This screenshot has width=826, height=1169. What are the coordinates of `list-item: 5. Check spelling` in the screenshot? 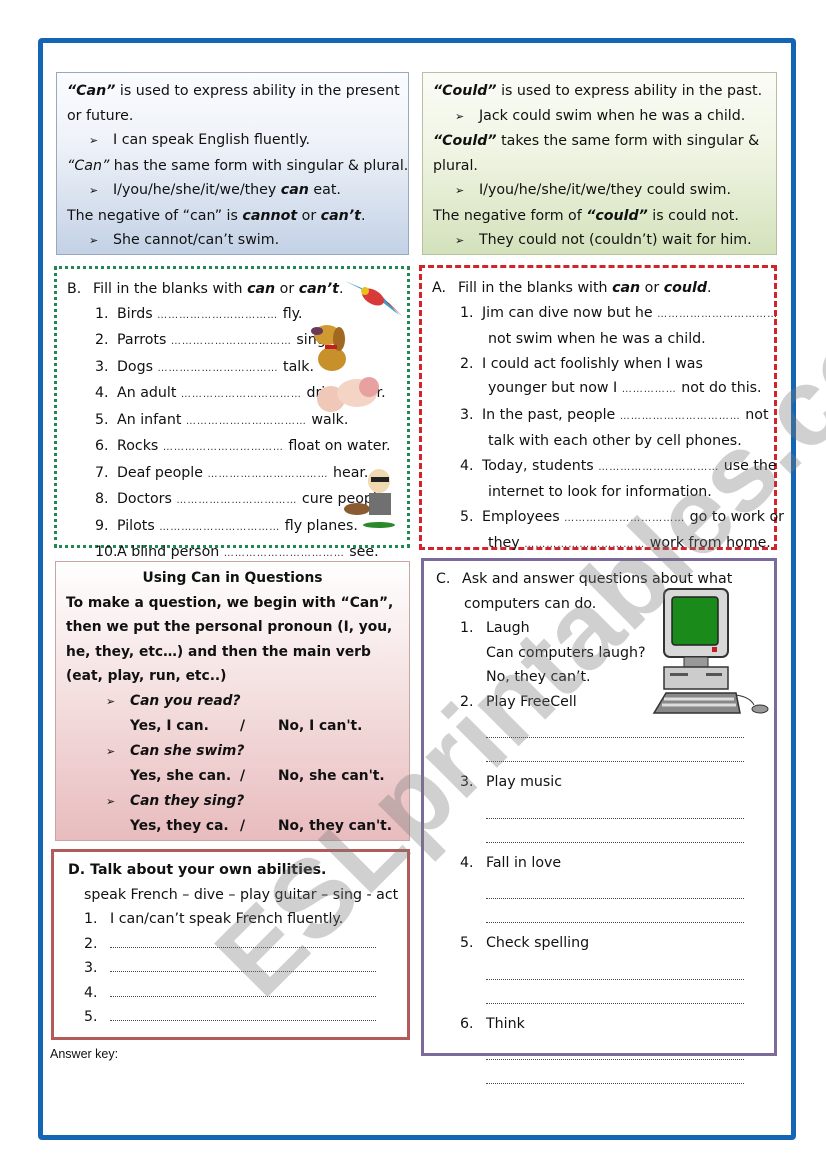 It's located at (599, 943).